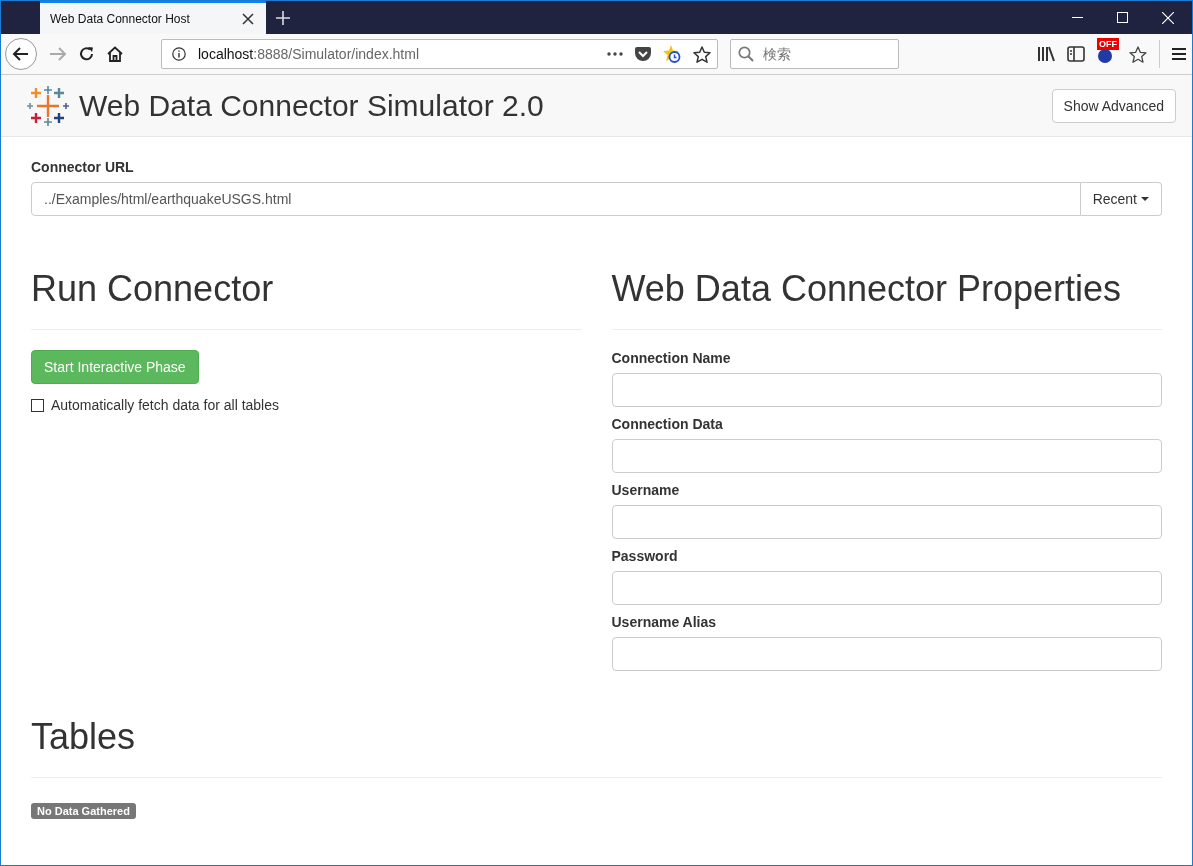  I want to click on section-heading: Web Data Connector Properties, so click(886, 299).